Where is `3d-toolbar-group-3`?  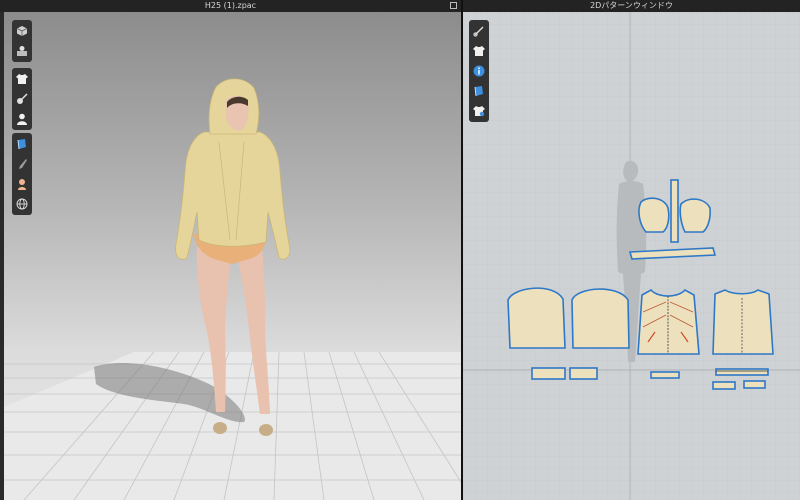
3d-toolbar-group-3 is located at coordinates (22, 174).